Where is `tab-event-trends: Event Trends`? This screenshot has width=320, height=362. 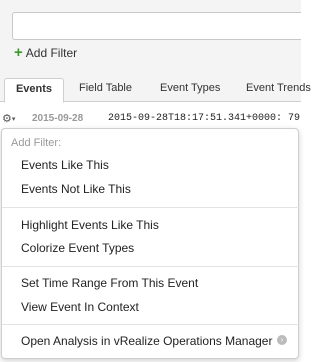
tab-event-trends: Event Trends is located at coordinates (278, 88).